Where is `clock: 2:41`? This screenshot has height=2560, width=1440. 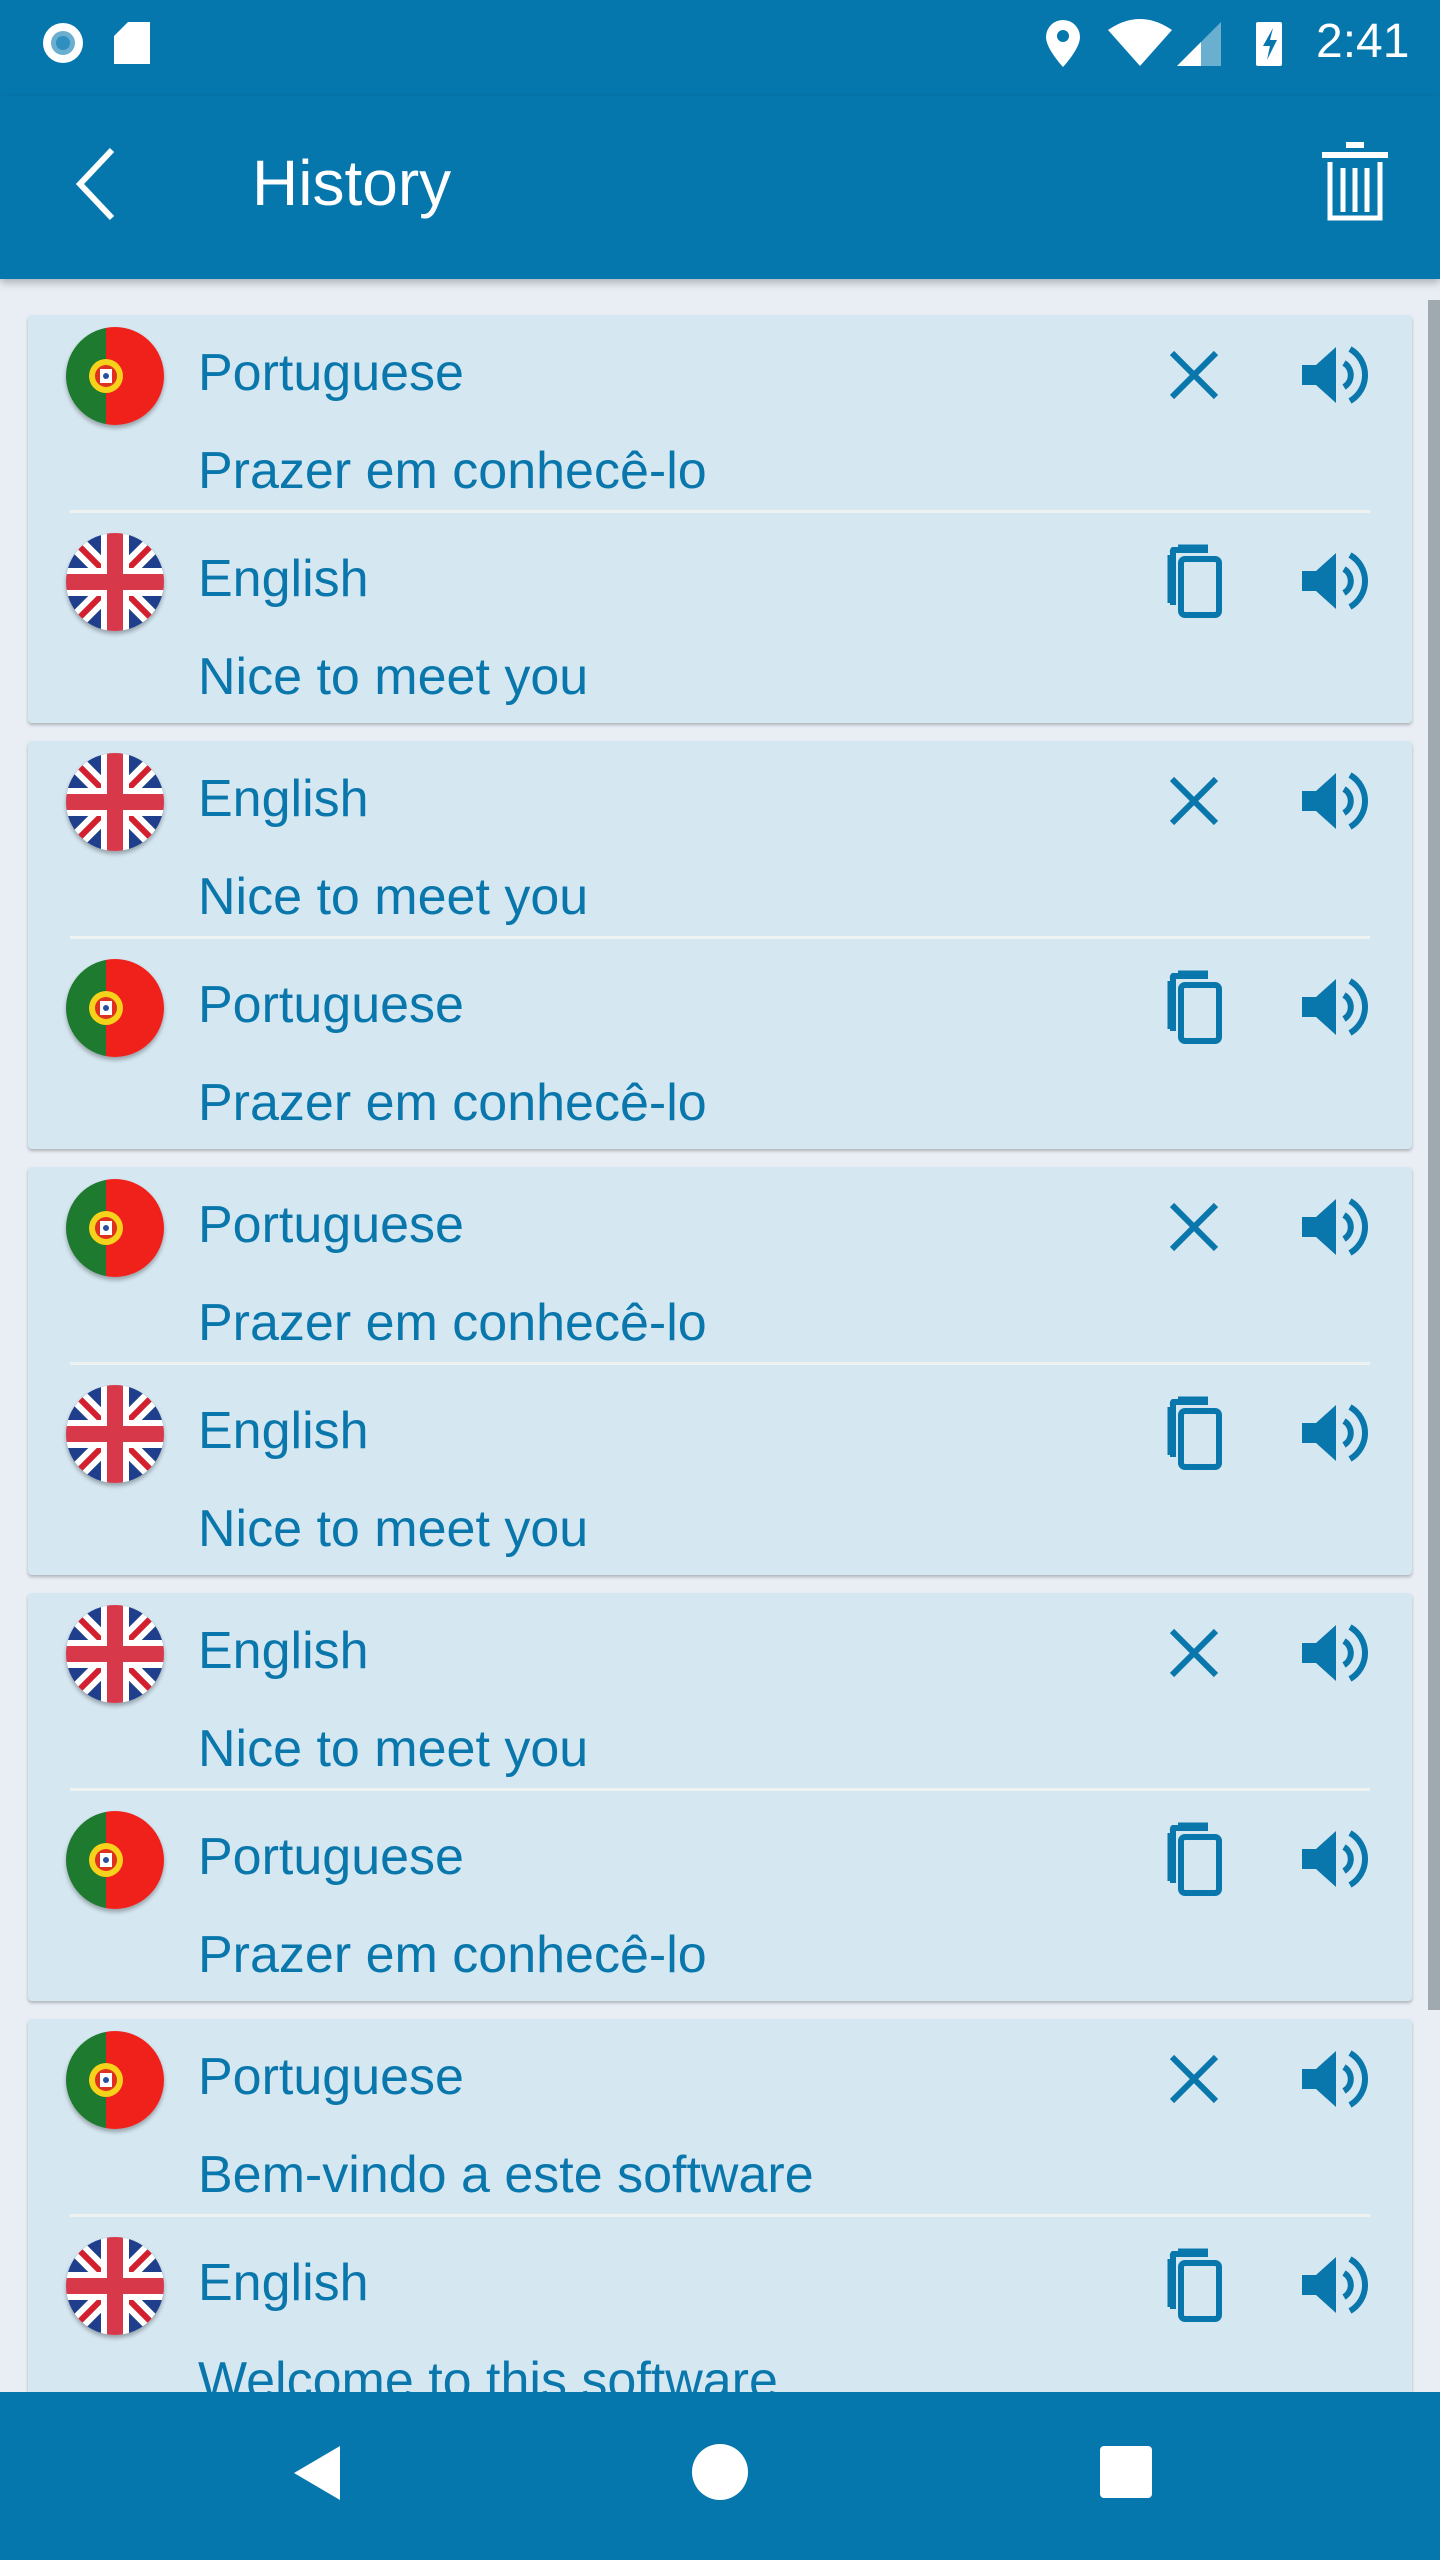 clock: 2:41 is located at coordinates (1363, 41).